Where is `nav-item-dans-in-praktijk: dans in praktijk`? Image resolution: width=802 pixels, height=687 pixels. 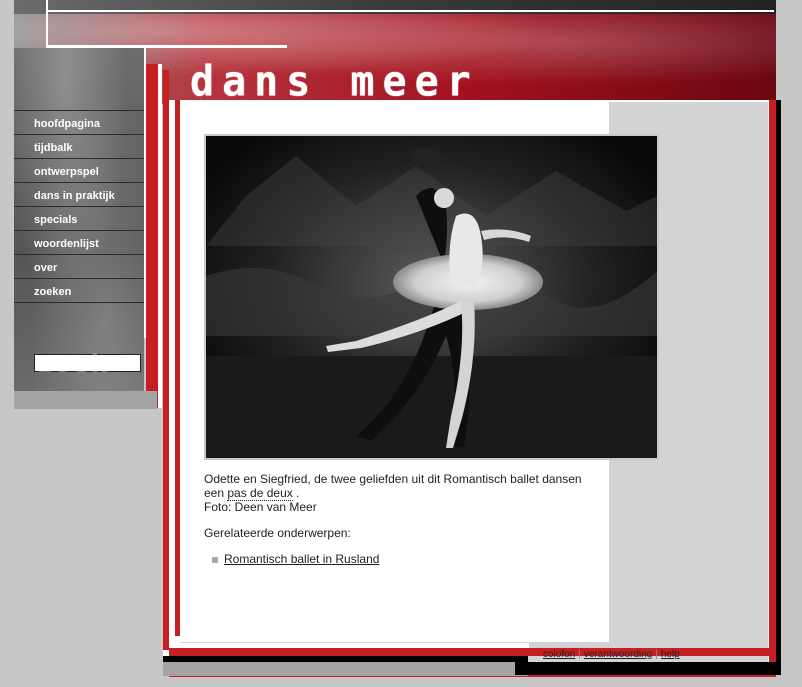
nav-item-dans-in-praktijk: dans in praktijk is located at coordinates (79, 195).